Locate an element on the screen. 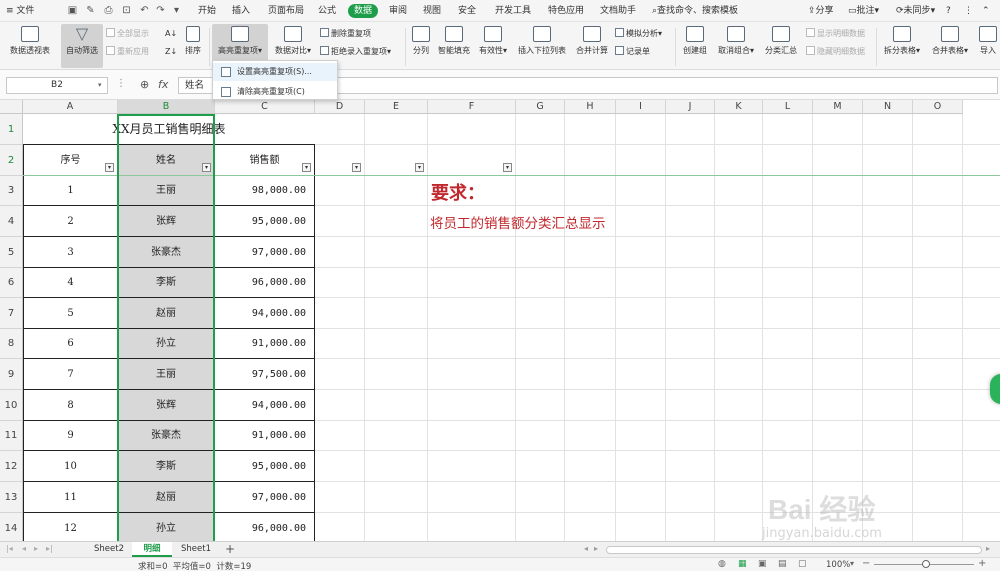 This screenshot has height=572, width=1000. show-detail-button: 显示明细数据 is located at coordinates (835, 34).